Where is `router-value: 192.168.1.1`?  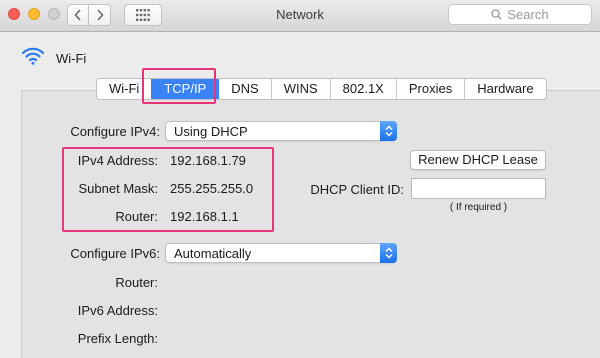
router-value: 192.168.1.1 is located at coordinates (204, 216).